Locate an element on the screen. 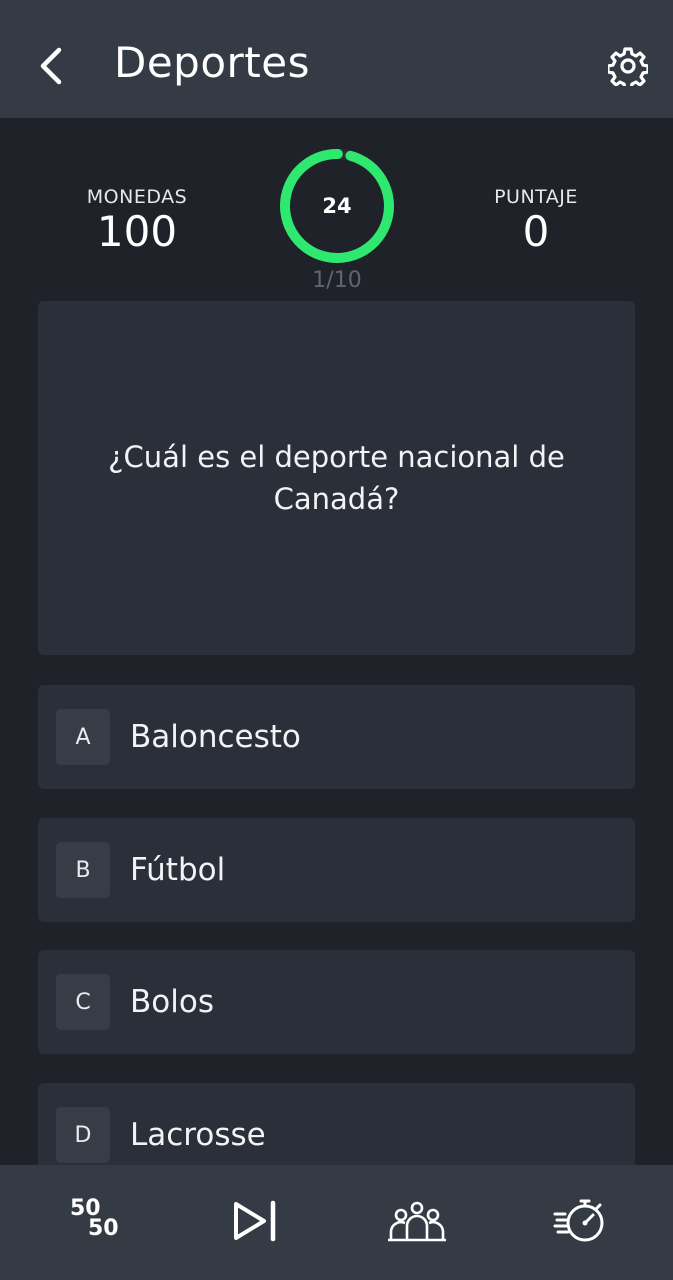 This screenshot has width=673, height=1280. chevron-left-icon is located at coordinates (51, 66).